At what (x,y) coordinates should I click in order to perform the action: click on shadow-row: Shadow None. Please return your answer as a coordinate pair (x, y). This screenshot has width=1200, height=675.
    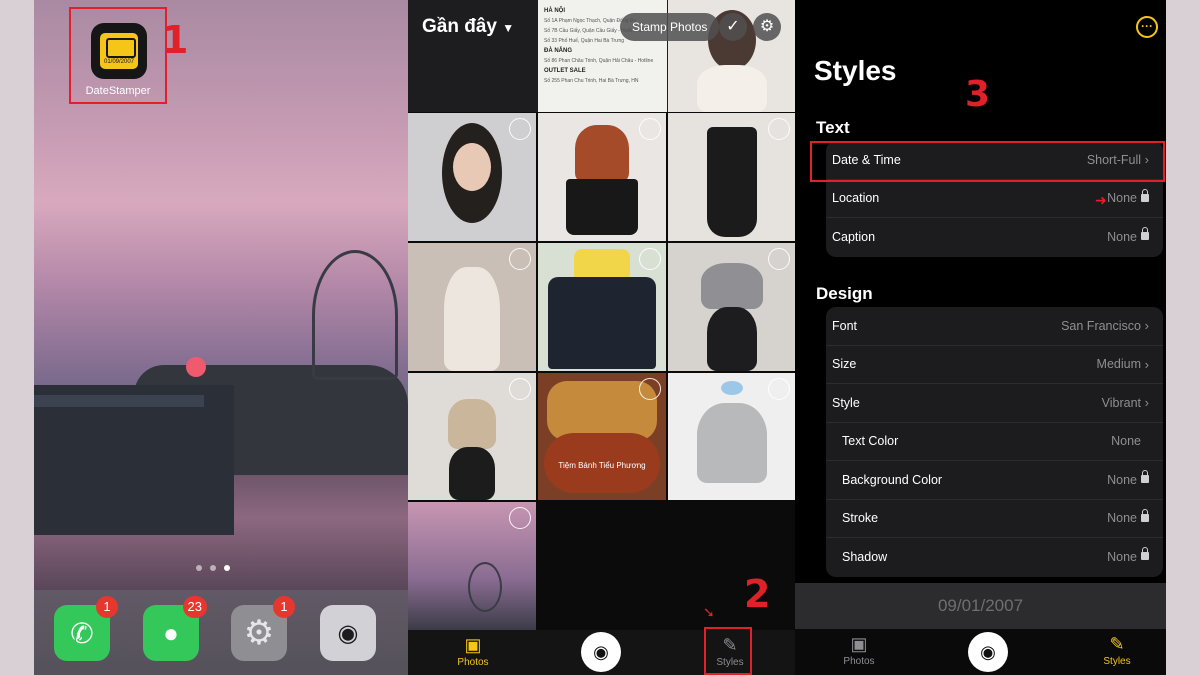
    Looking at the image, I should click on (994, 557).